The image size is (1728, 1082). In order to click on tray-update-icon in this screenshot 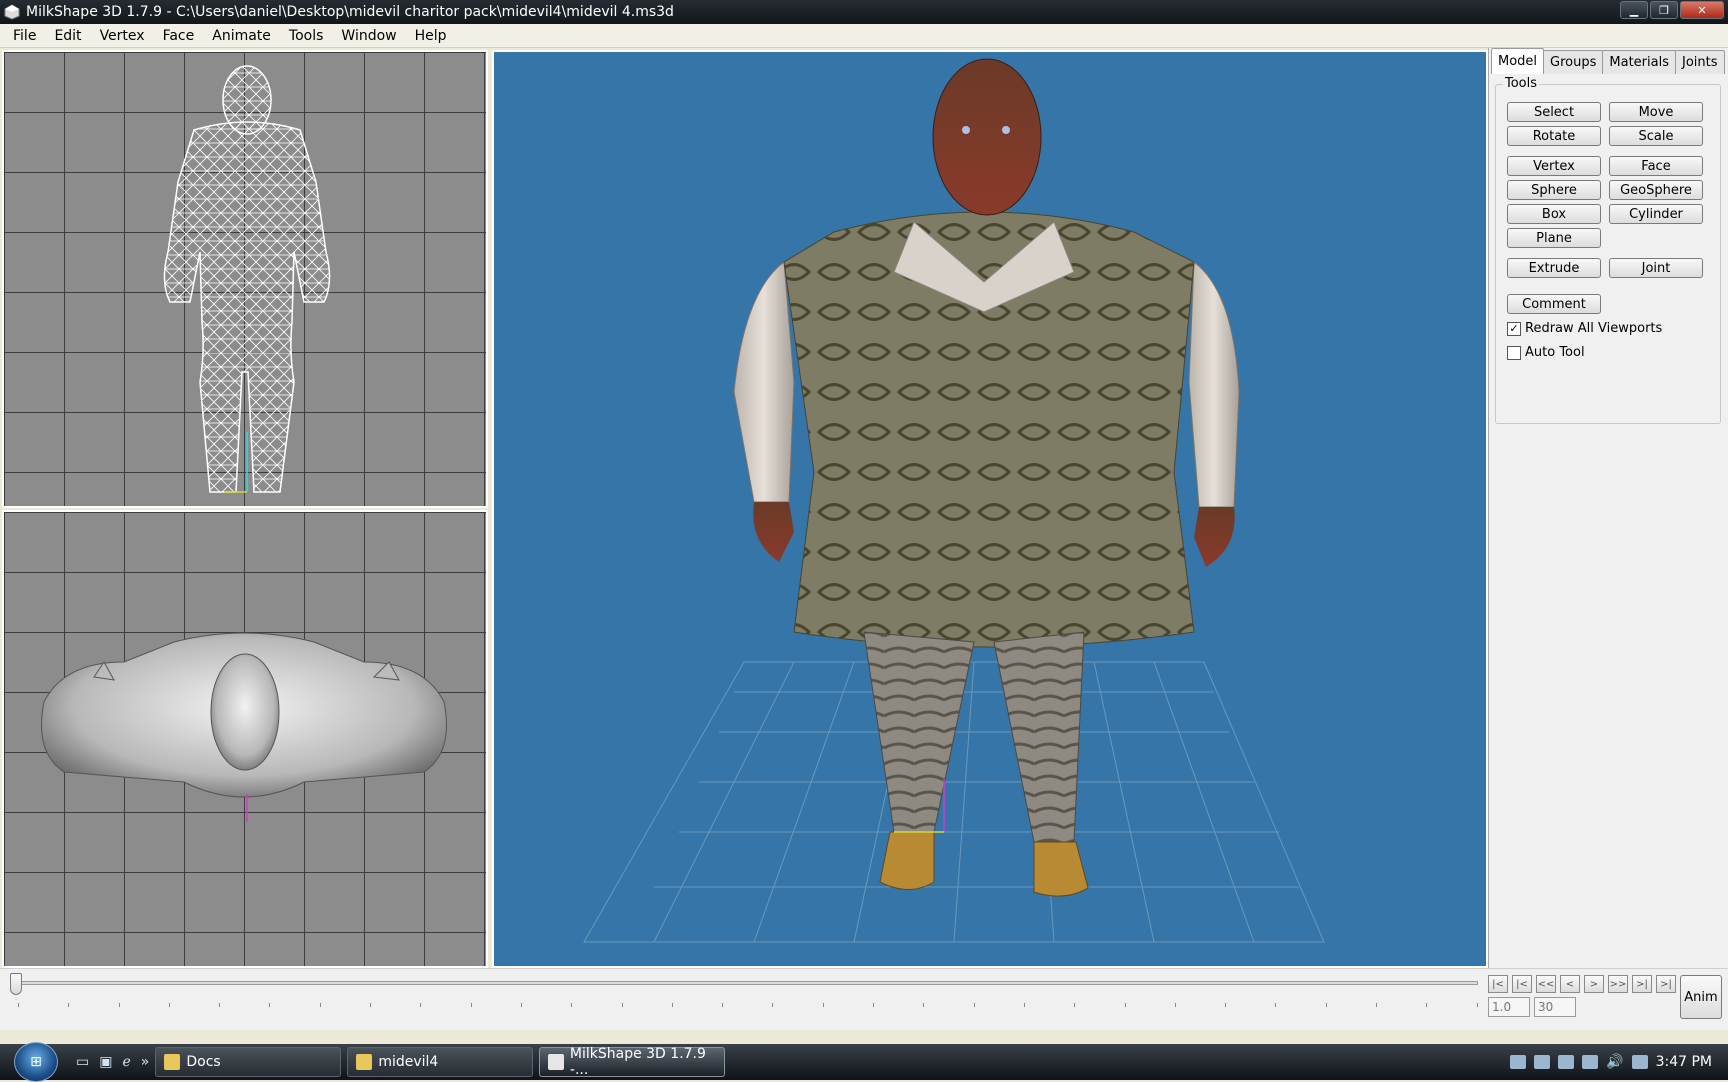, I will do `click(1566, 1062)`.